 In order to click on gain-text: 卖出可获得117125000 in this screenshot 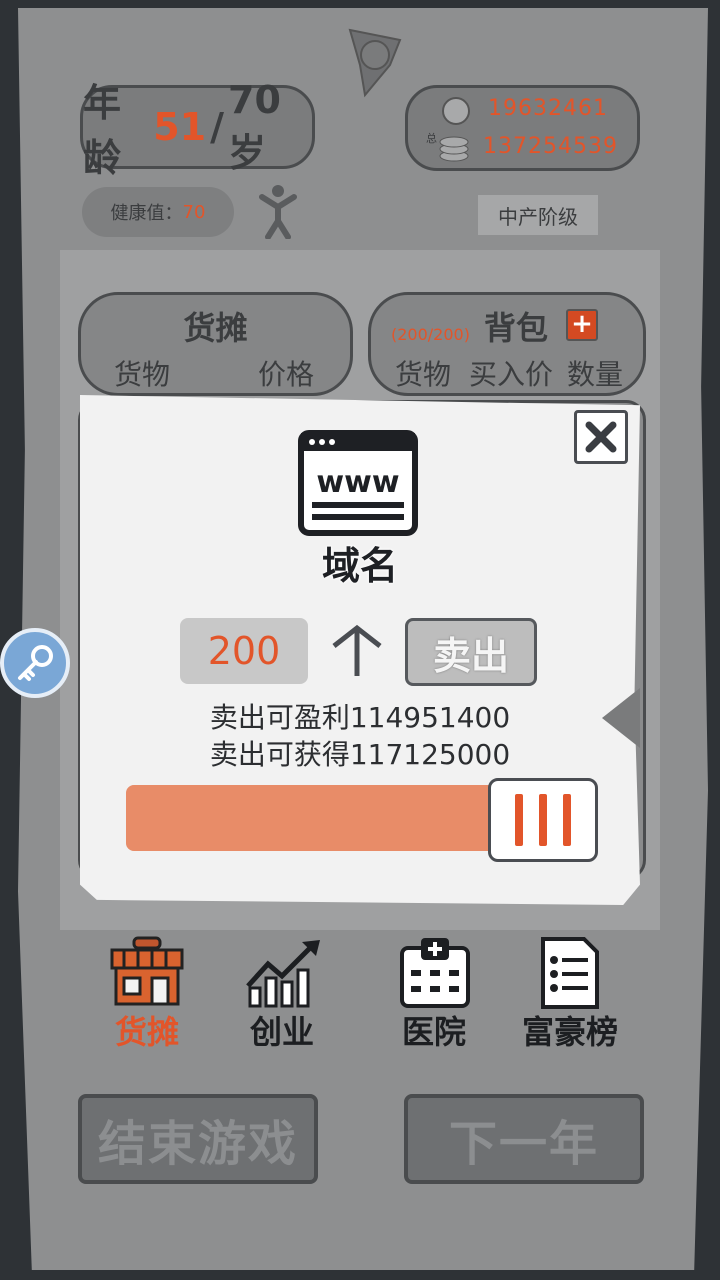, I will do `click(360, 754)`.